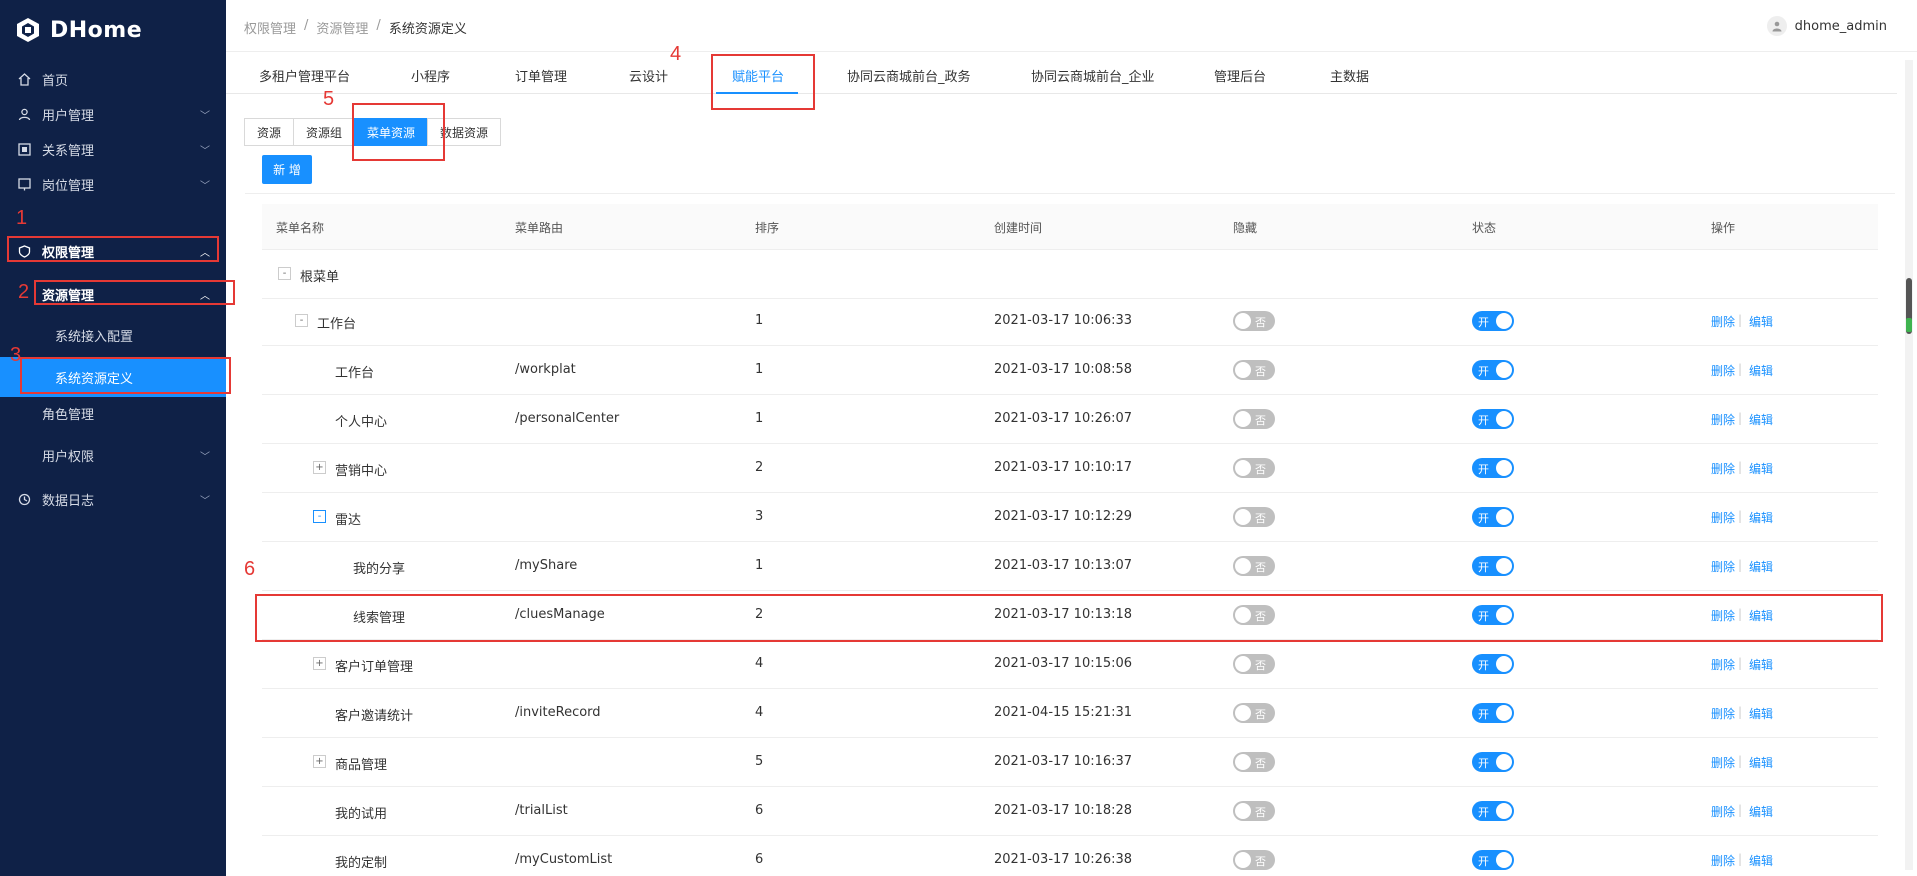 The image size is (1917, 876). What do you see at coordinates (1909, 465) in the screenshot?
I see `scrollbar-track` at bounding box center [1909, 465].